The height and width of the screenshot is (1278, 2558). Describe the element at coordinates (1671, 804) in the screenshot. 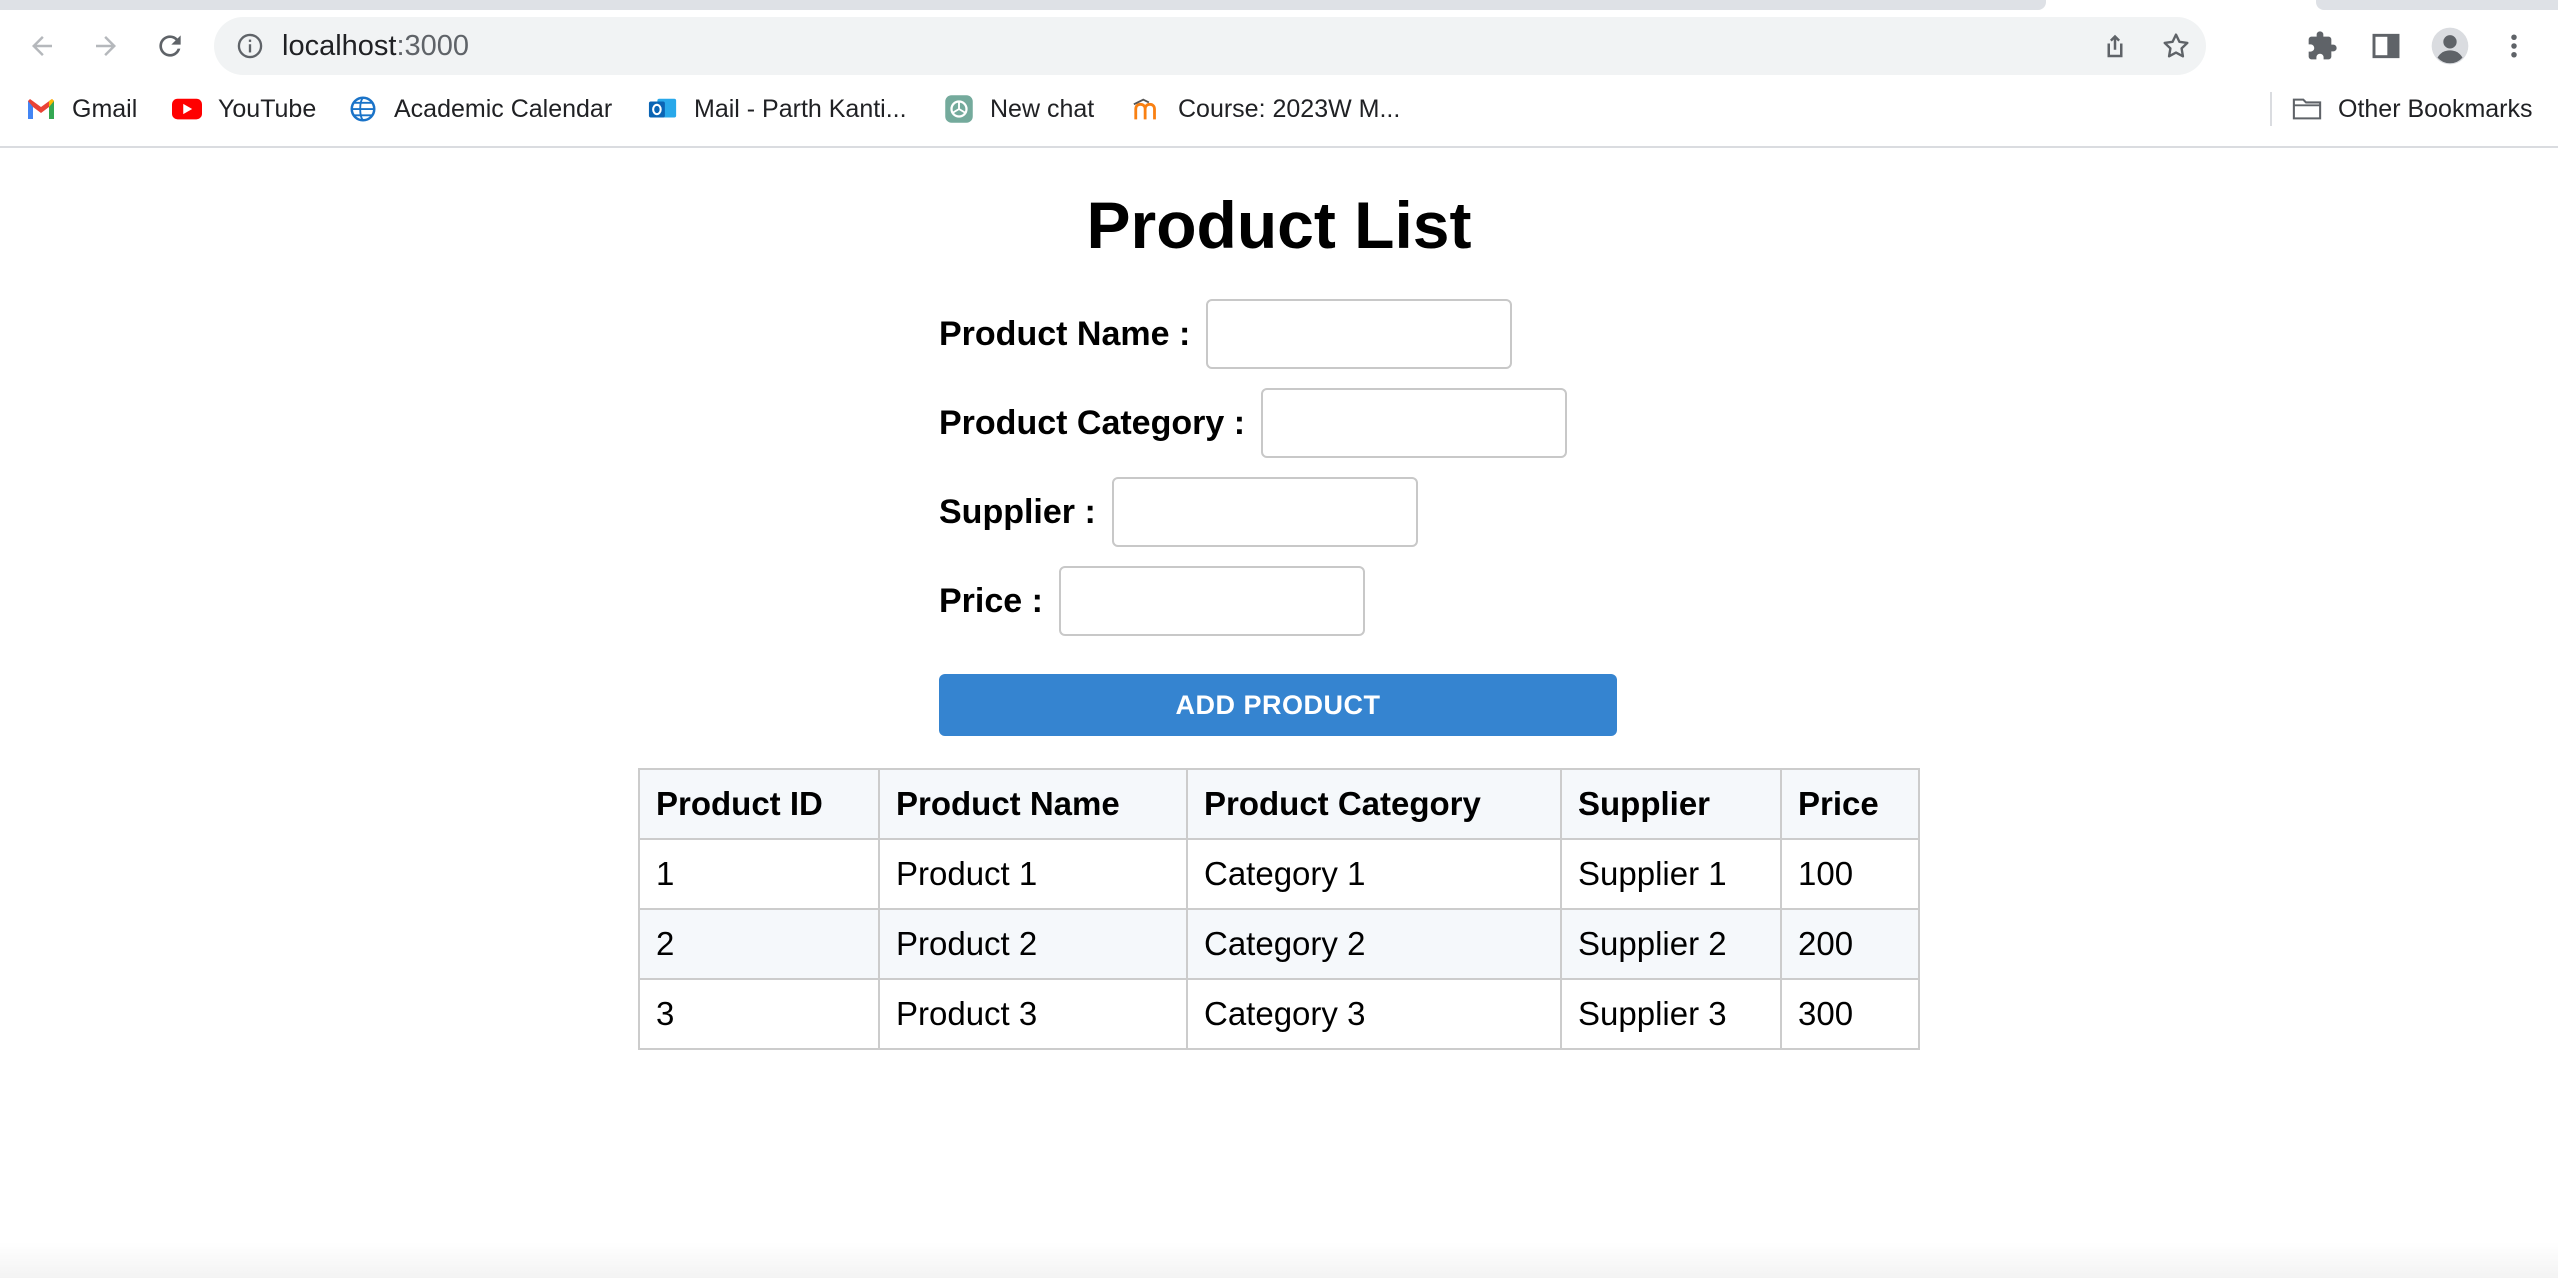

I see `header-supplier: Supplier` at that location.